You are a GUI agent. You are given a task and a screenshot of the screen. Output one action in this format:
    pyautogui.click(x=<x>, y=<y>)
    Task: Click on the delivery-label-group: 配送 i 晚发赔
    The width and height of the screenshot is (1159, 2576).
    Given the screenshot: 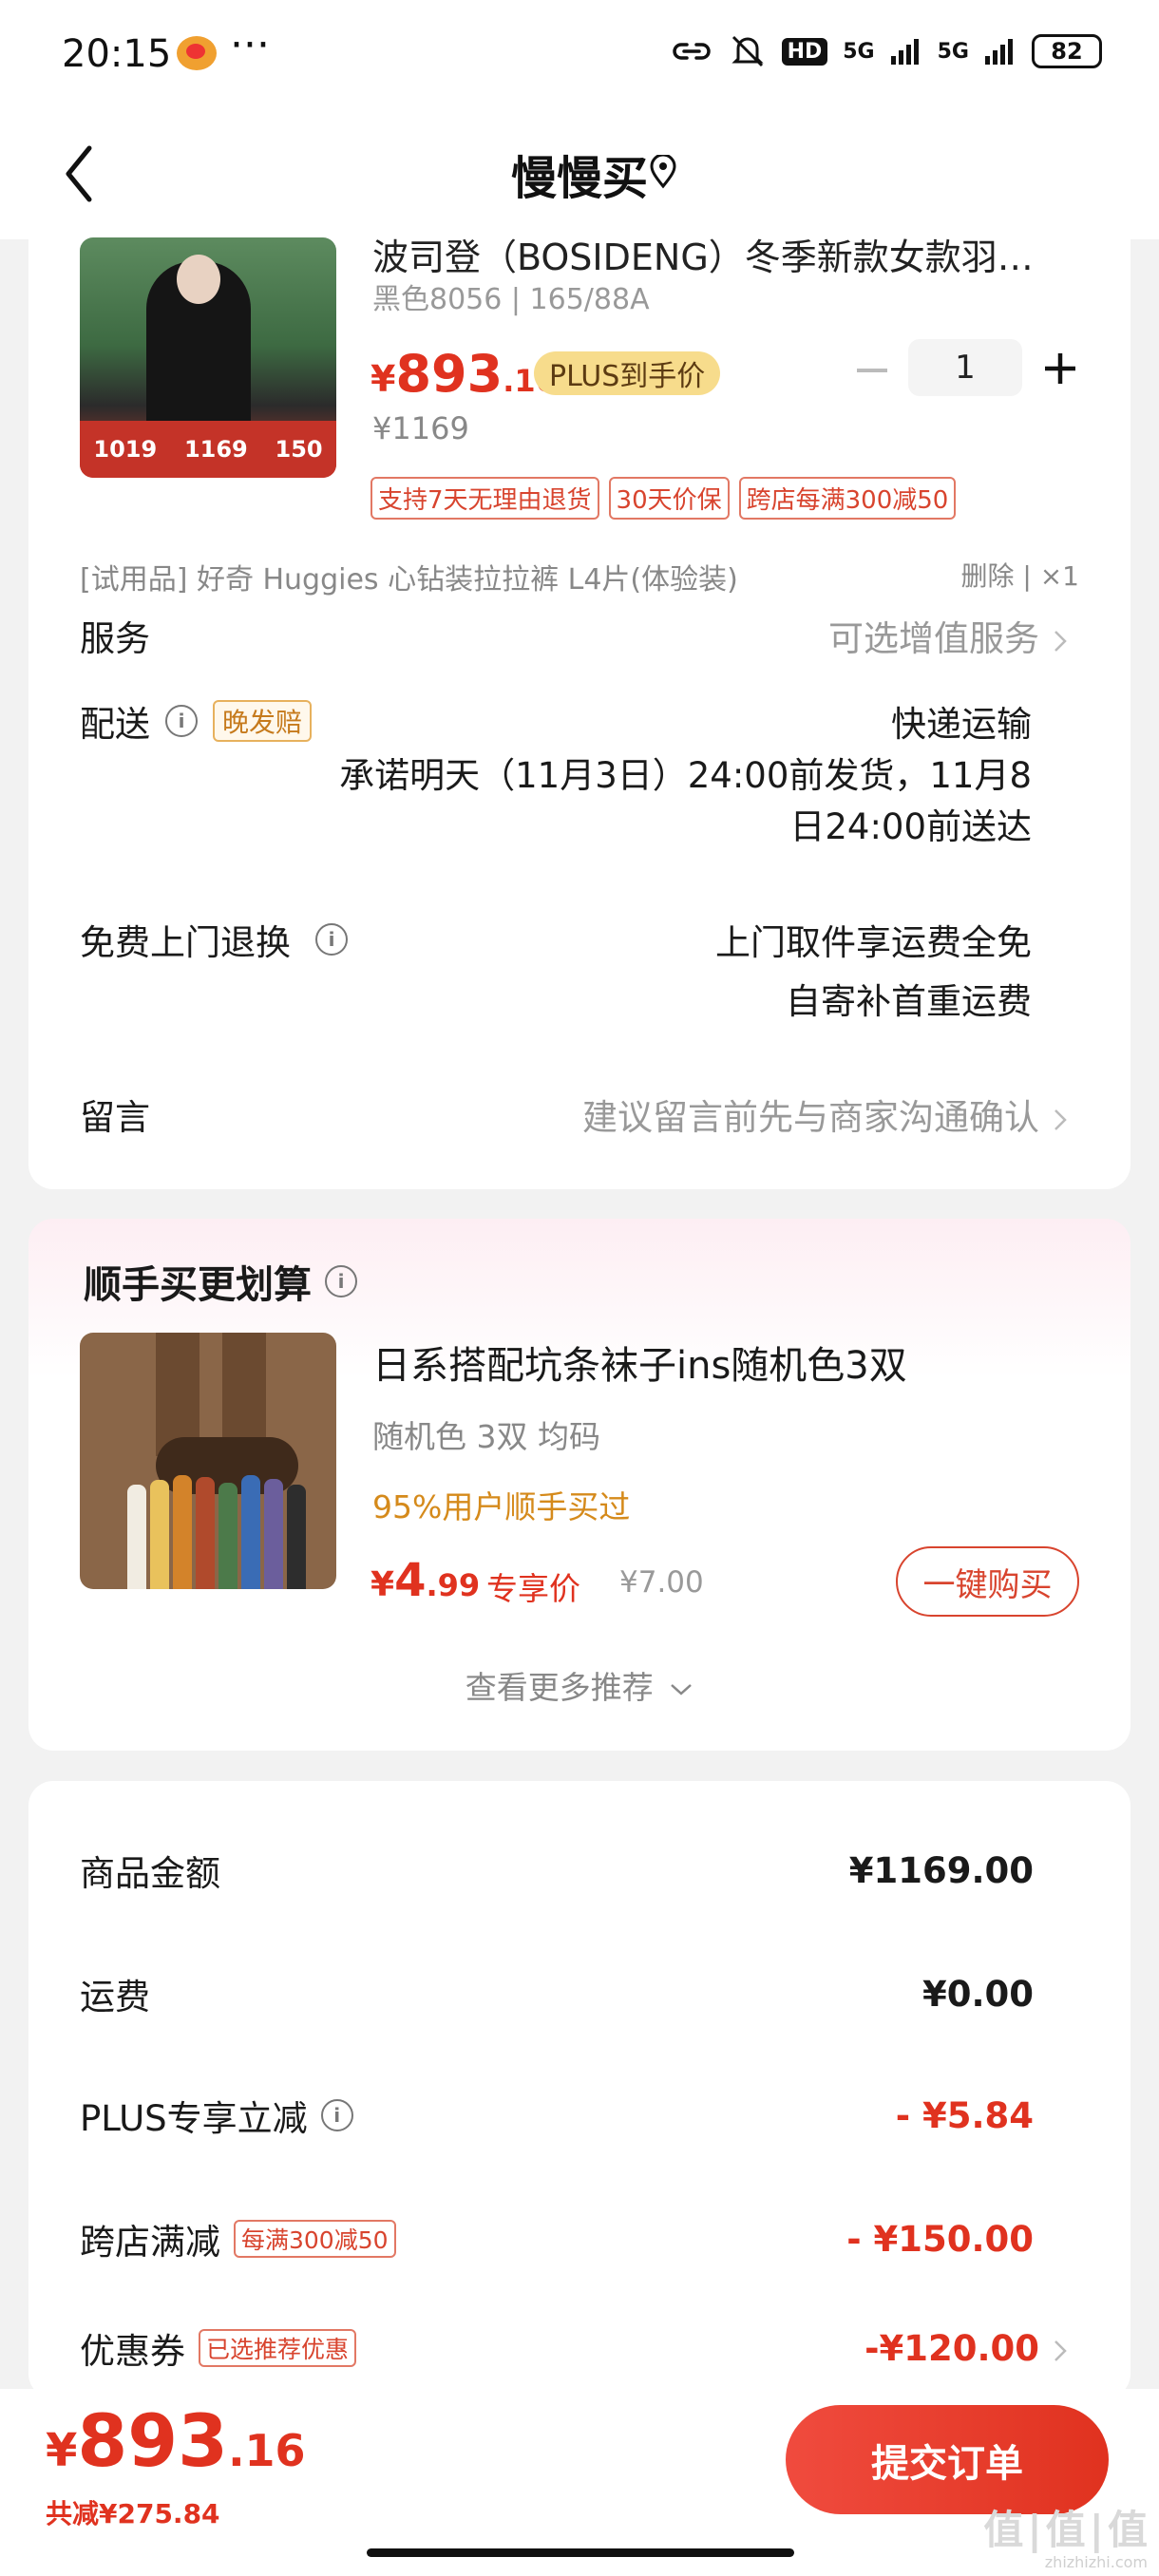 What is the action you would take?
    pyautogui.click(x=196, y=721)
    